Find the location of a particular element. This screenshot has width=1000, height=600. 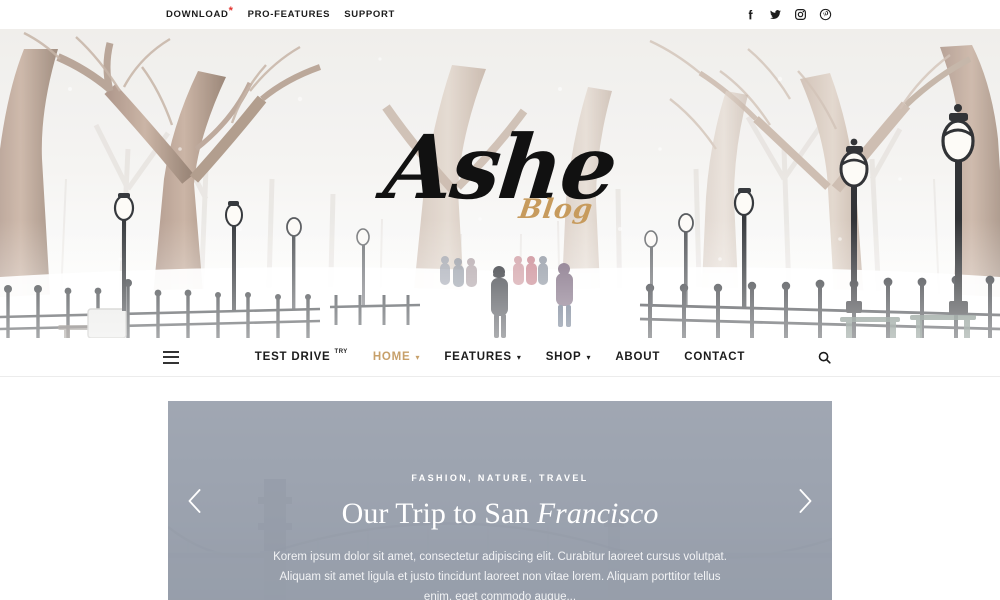

nav-item-shop: SHOP ▾ is located at coordinates (569, 357).